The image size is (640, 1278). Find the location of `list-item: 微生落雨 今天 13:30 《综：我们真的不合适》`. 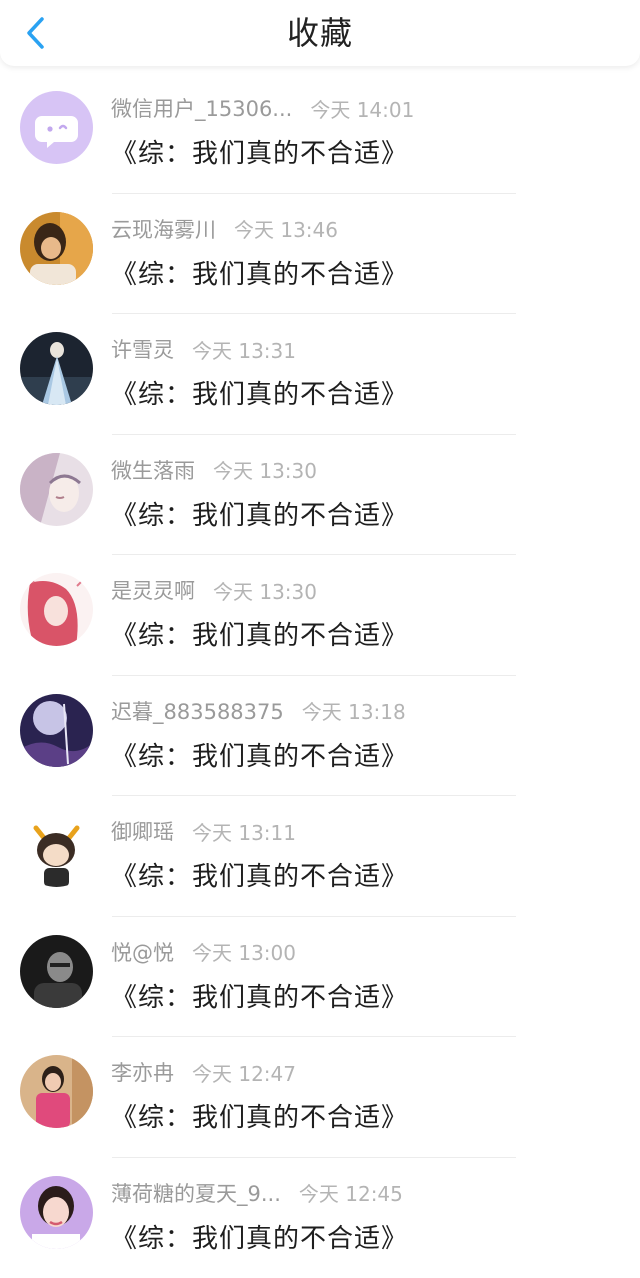

list-item: 微生落雨 今天 13:30 《综：我们真的不合适》 is located at coordinates (320, 495).